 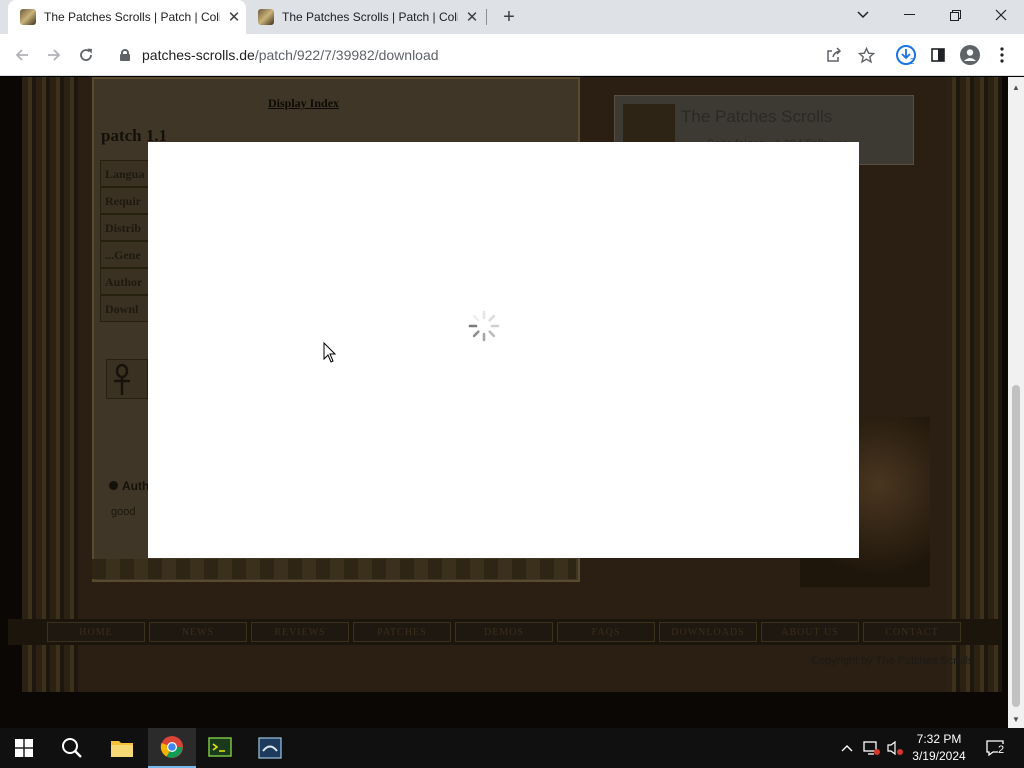 What do you see at coordinates (54, 55) in the screenshot?
I see `forward-button` at bounding box center [54, 55].